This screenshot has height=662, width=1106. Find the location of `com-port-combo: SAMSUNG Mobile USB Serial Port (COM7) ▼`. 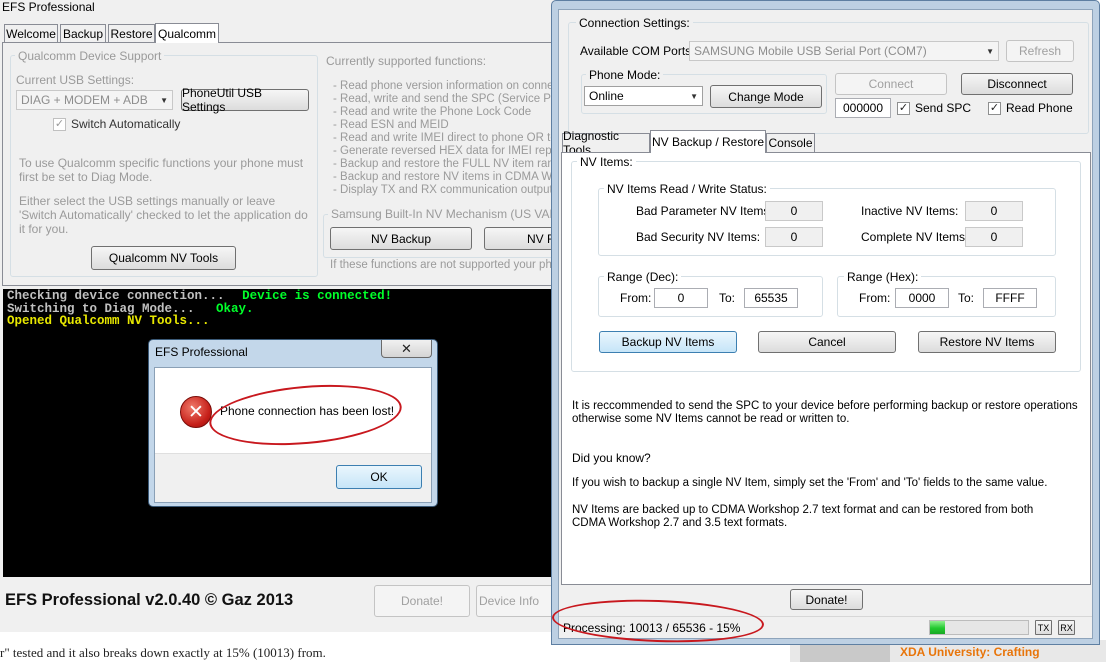

com-port-combo: SAMSUNG Mobile USB Serial Port (COM7) ▼ is located at coordinates (844, 51).